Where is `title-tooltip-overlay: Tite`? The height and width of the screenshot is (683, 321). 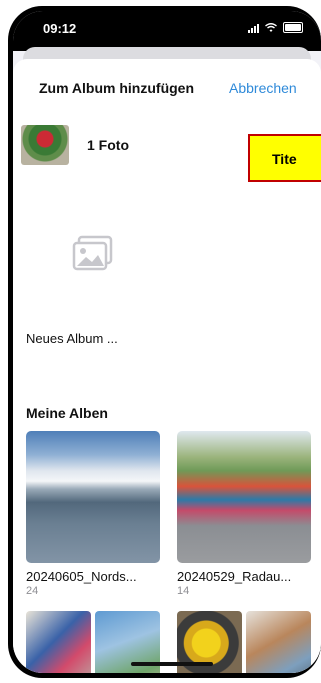
title-tooltip-overlay: Tite is located at coordinates (284, 158).